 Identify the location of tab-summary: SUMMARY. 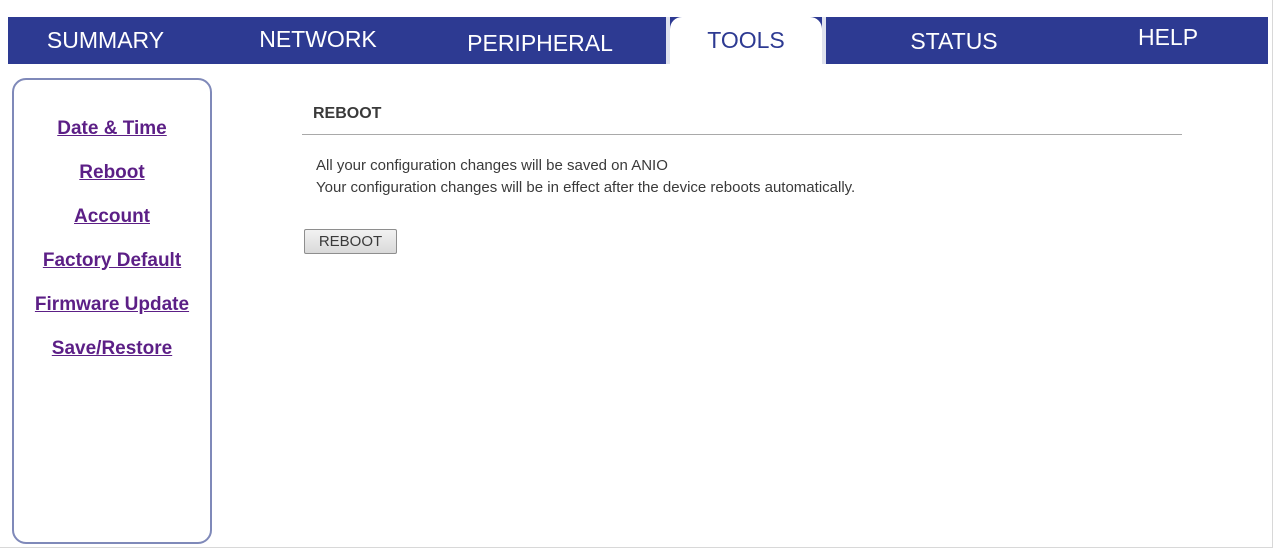
(105, 40).